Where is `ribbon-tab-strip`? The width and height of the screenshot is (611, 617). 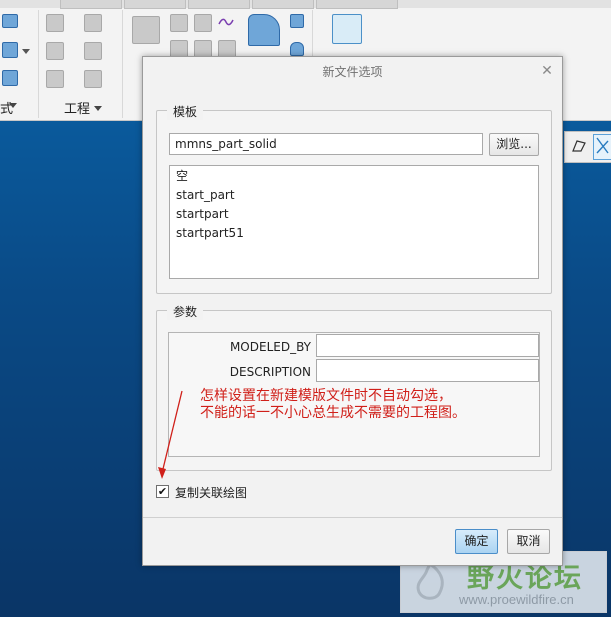 ribbon-tab-strip is located at coordinates (305, 4).